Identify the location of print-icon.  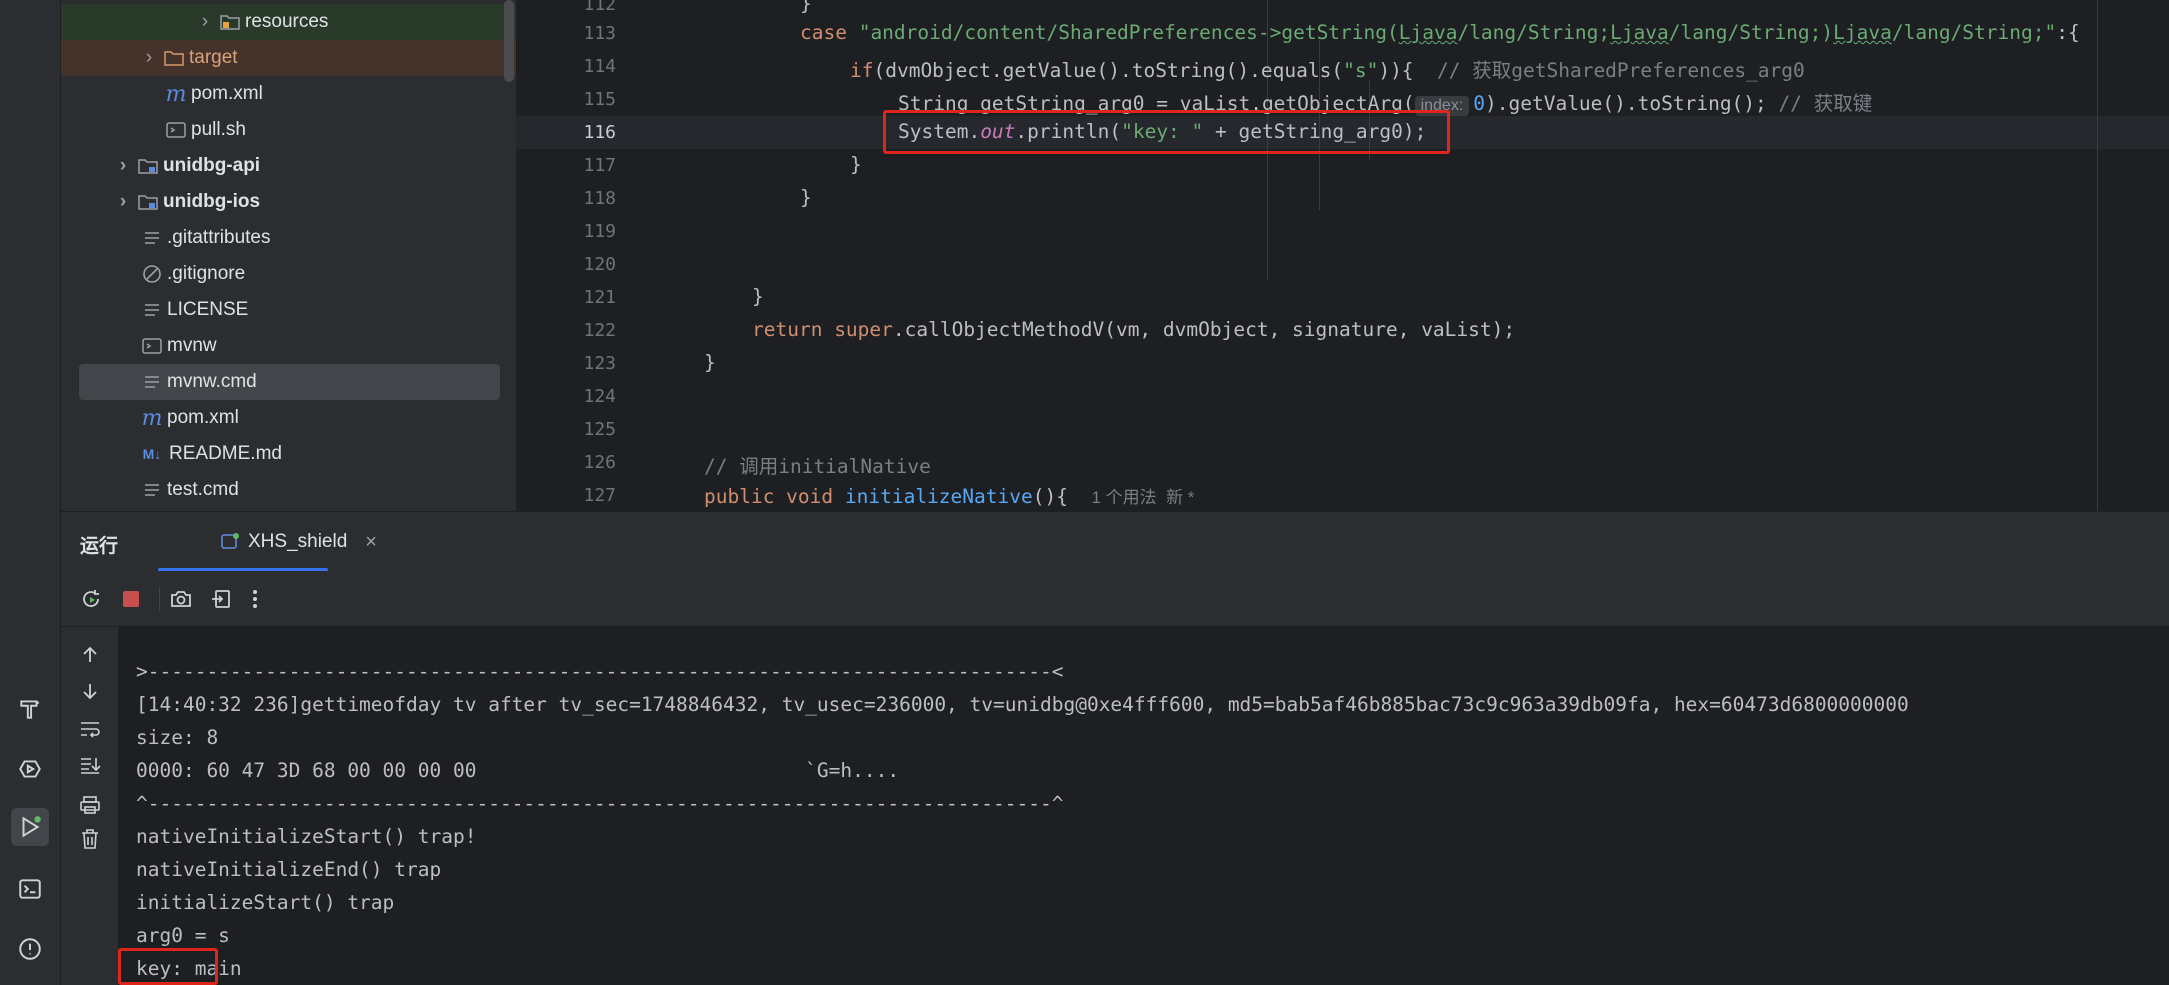
(90, 805).